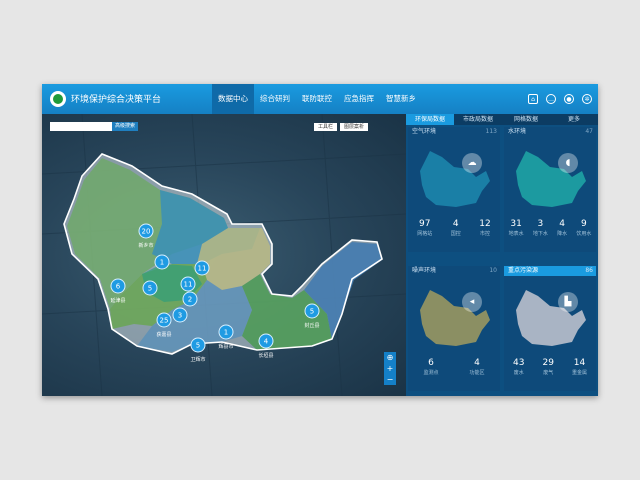 The height and width of the screenshot is (480, 640). Describe the element at coordinates (266, 342) in the screenshot. I see `marker-count: 4` at that location.